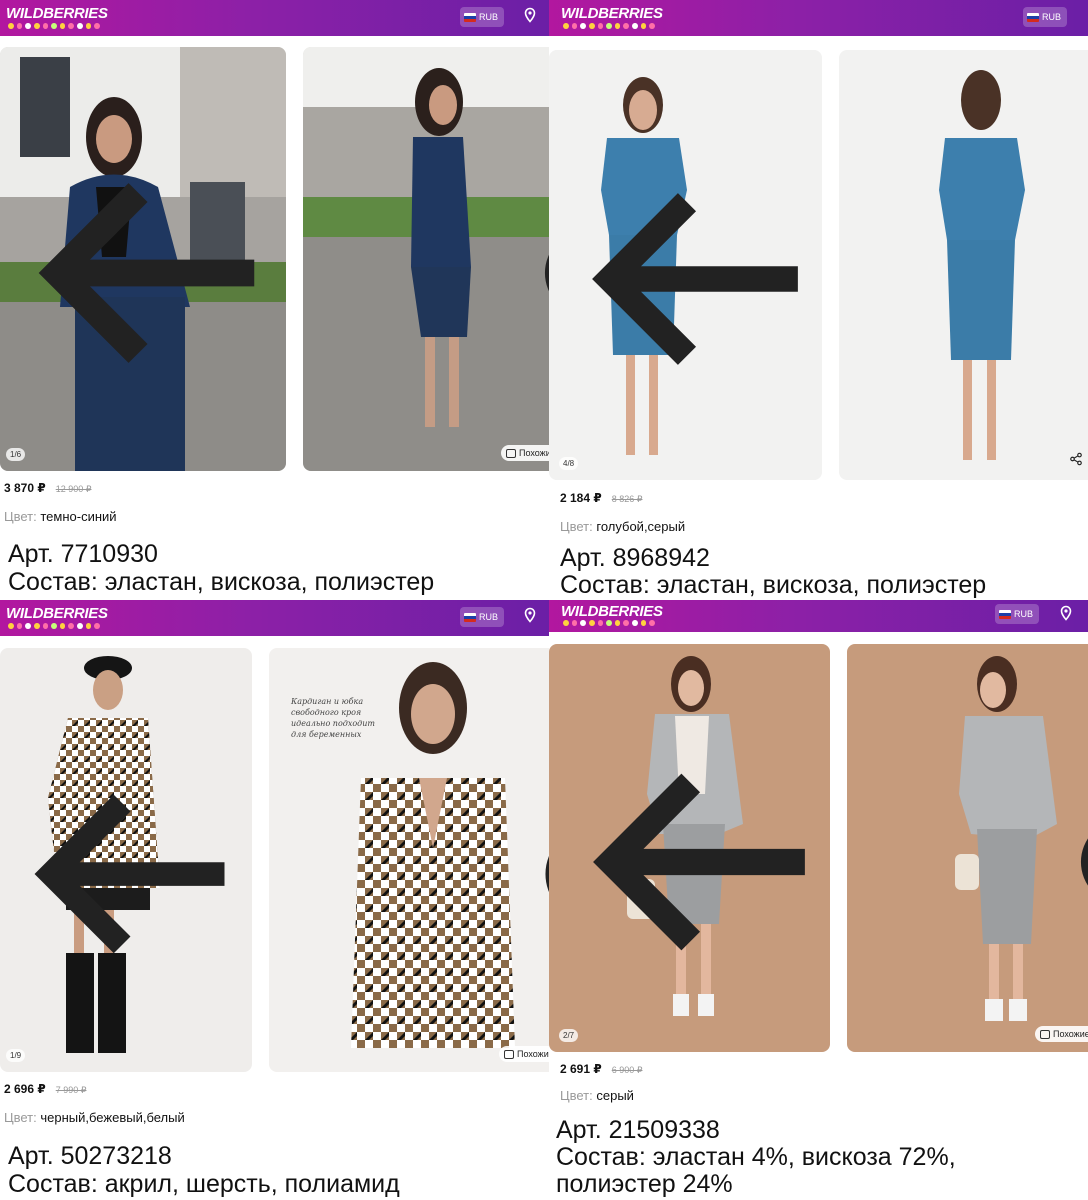  Describe the element at coordinates (627, 1070) in the screenshot. I see `old-price: 6 900 ₽` at that location.